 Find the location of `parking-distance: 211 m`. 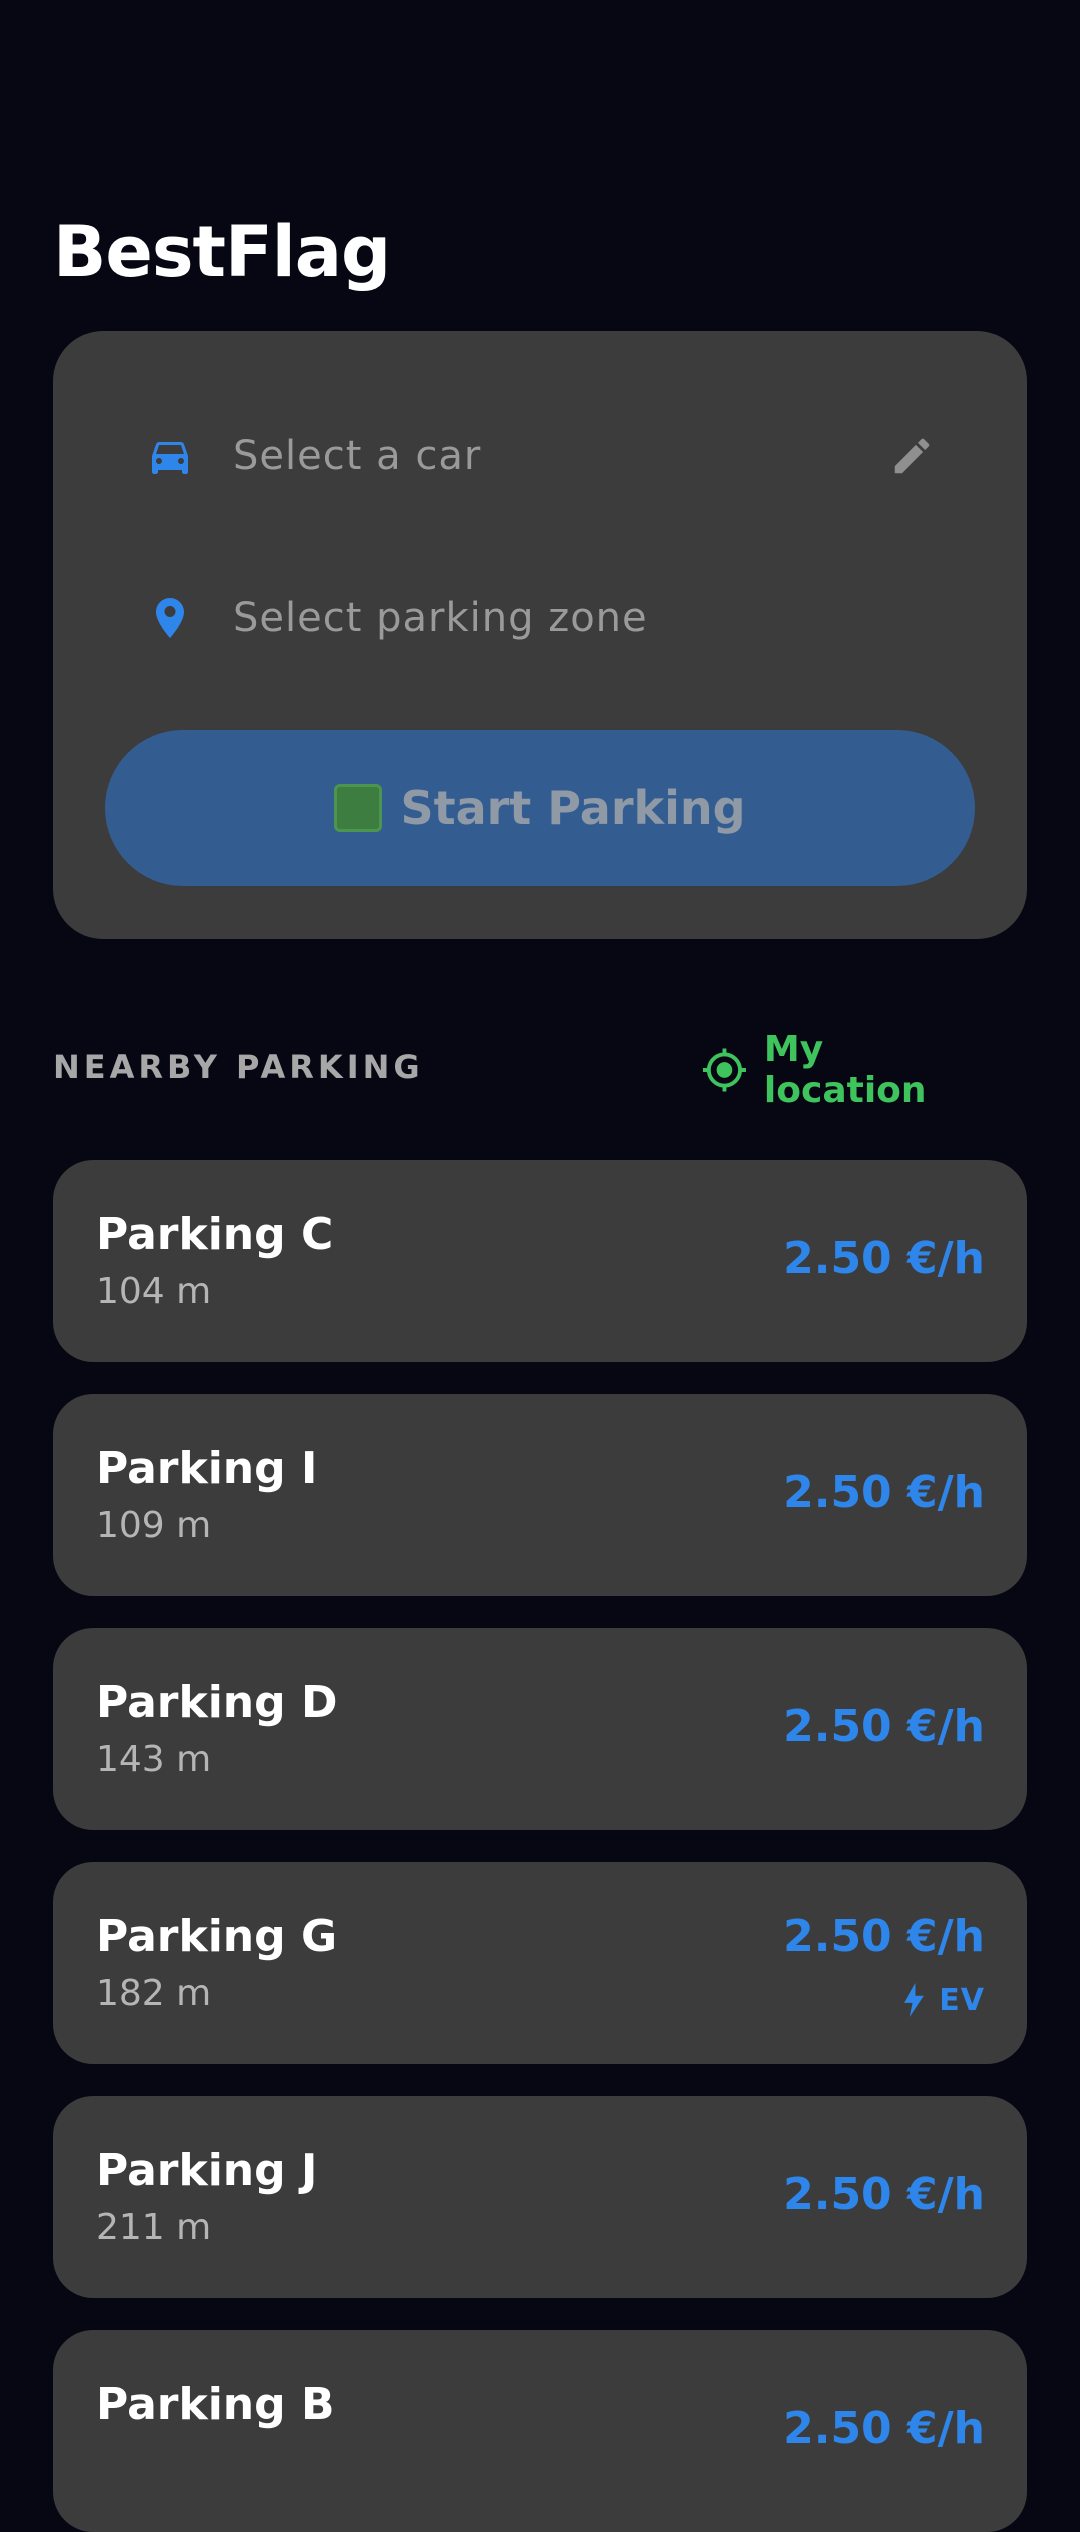

parking-distance: 211 m is located at coordinates (154, 2227).